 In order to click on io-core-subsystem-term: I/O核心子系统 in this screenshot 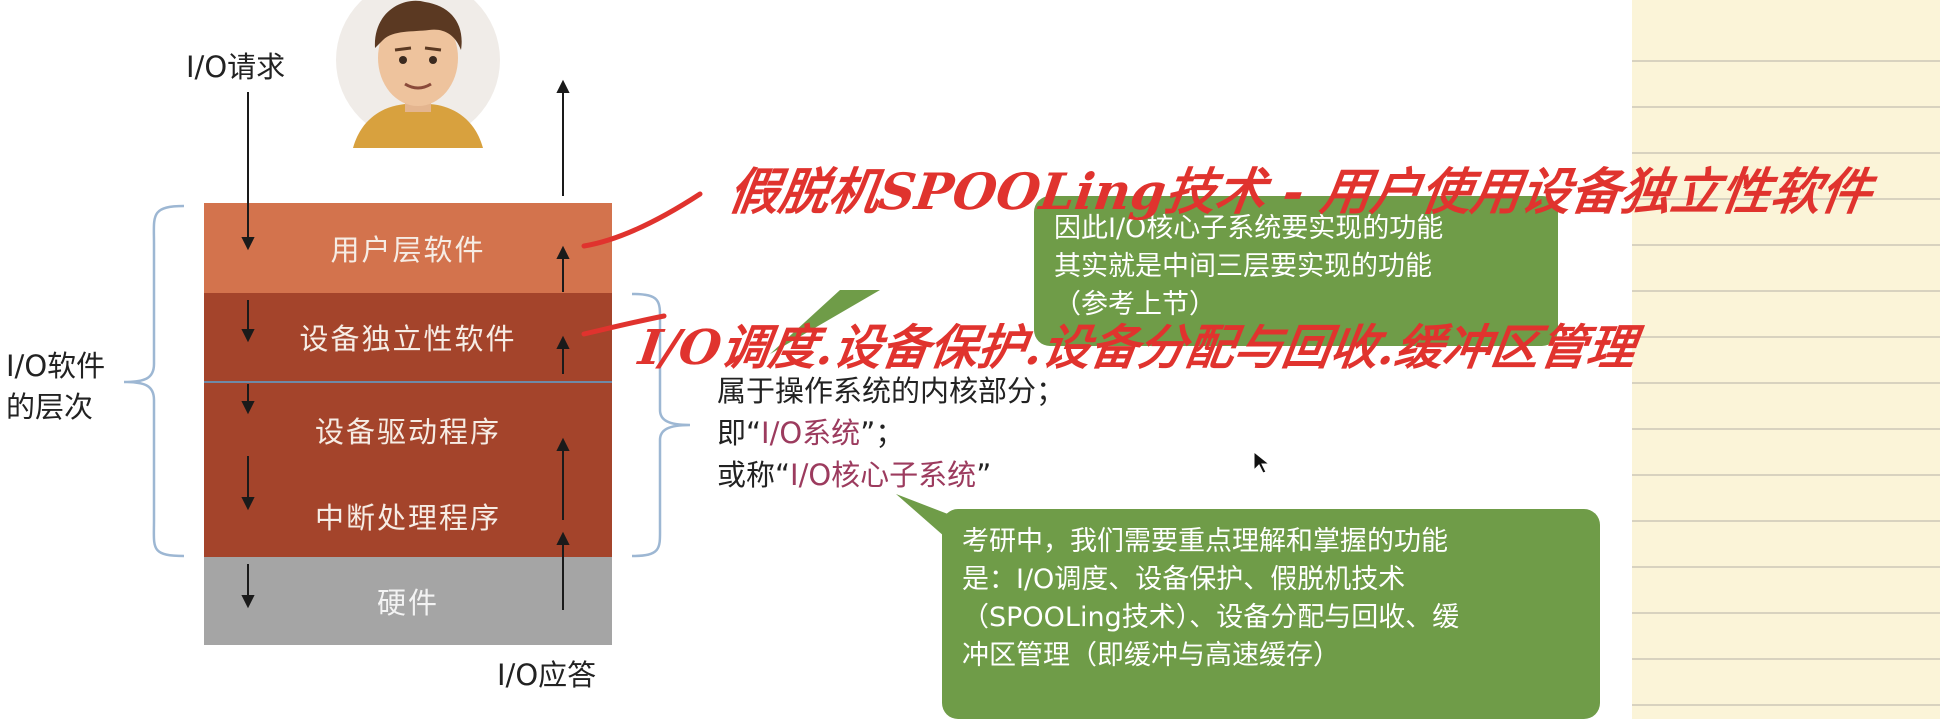, I will do `click(883, 475)`.